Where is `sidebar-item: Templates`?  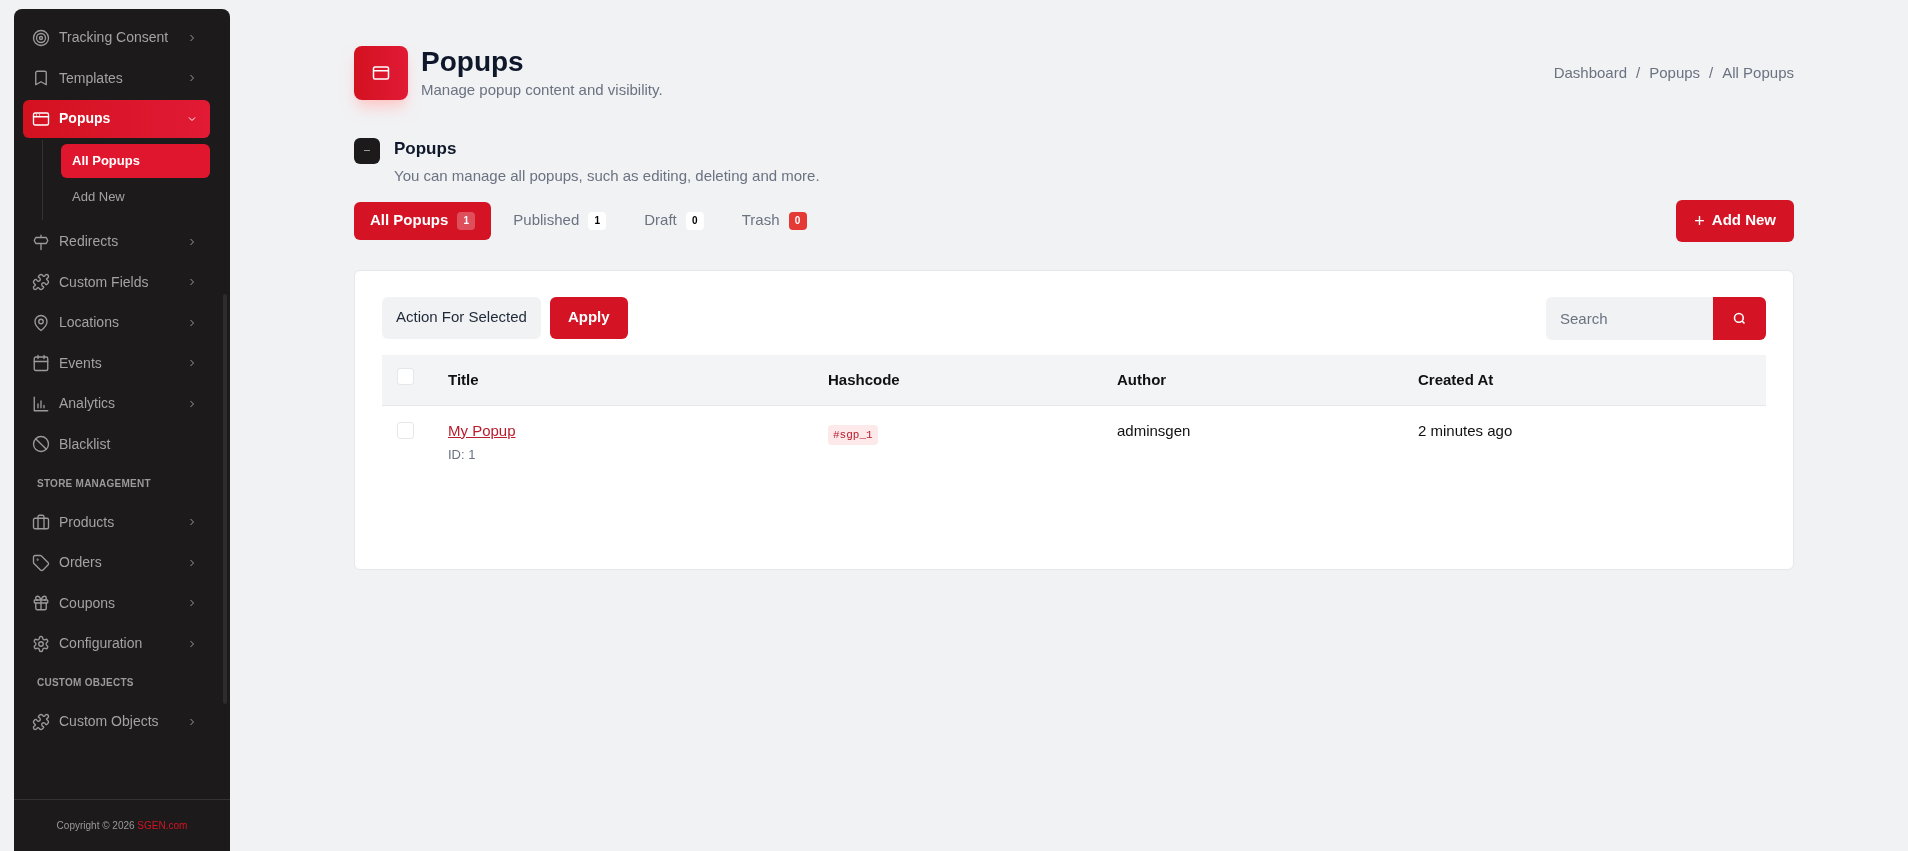
sidebar-item: Templates is located at coordinates (116, 78).